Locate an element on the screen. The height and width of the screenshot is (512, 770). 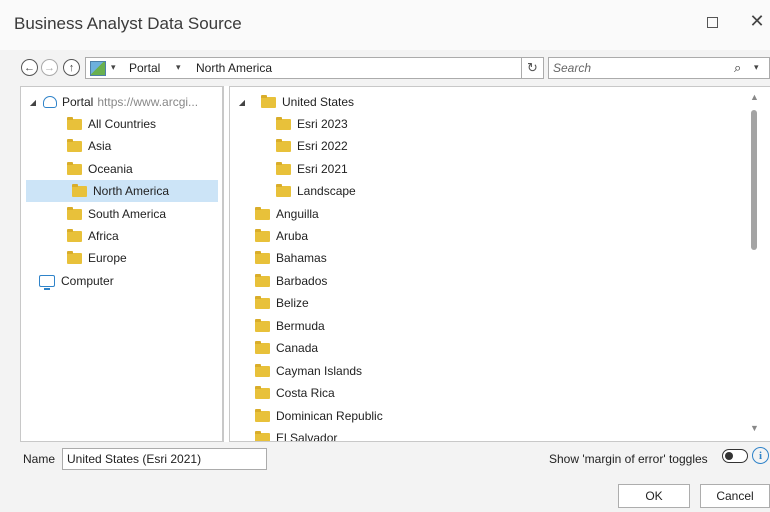
list-item: Anguilla is located at coordinates (287, 214).